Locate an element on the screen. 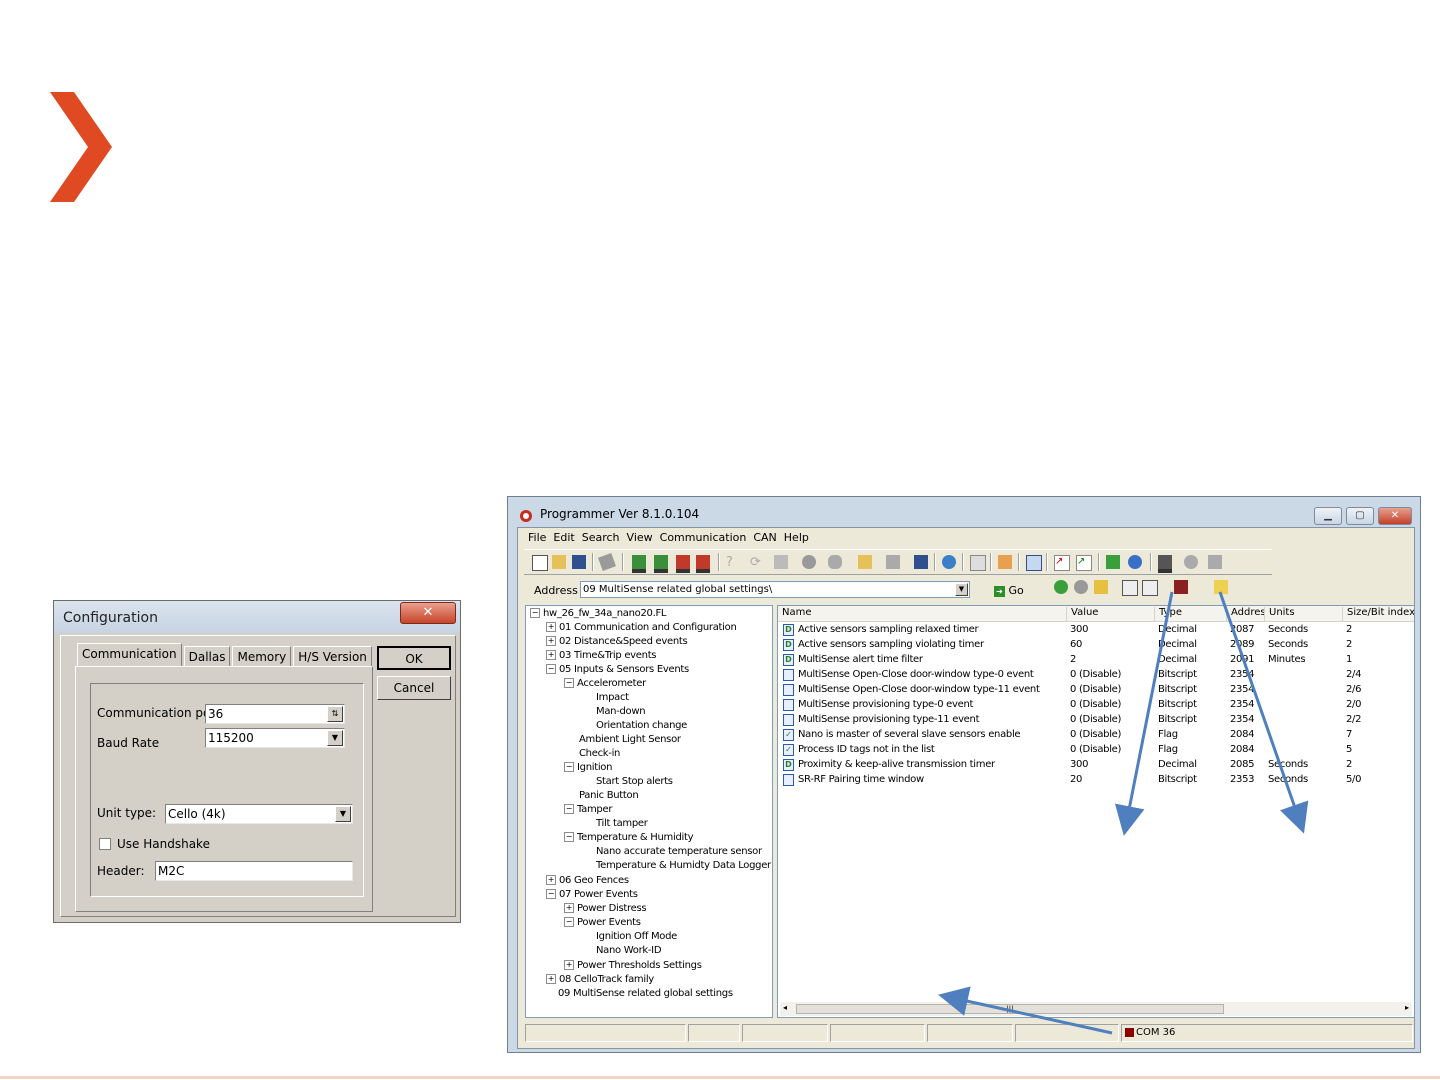 This screenshot has width=1440, height=1080. download-icon is located at coordinates (683, 564).